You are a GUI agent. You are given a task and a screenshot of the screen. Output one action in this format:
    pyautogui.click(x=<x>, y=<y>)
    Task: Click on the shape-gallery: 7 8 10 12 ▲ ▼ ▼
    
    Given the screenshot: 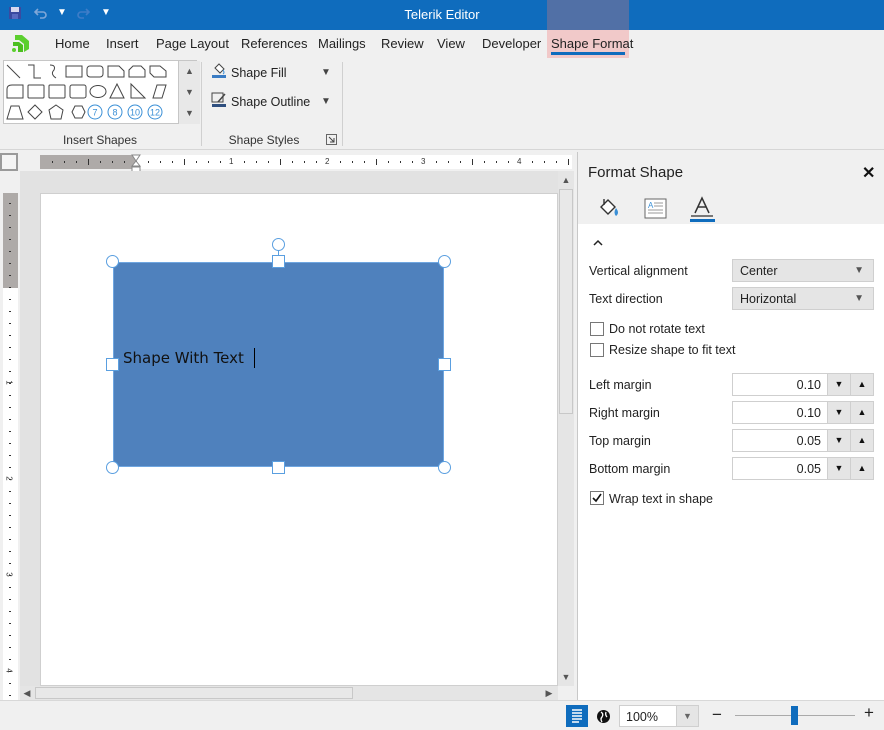 What is the action you would take?
    pyautogui.click(x=101, y=92)
    